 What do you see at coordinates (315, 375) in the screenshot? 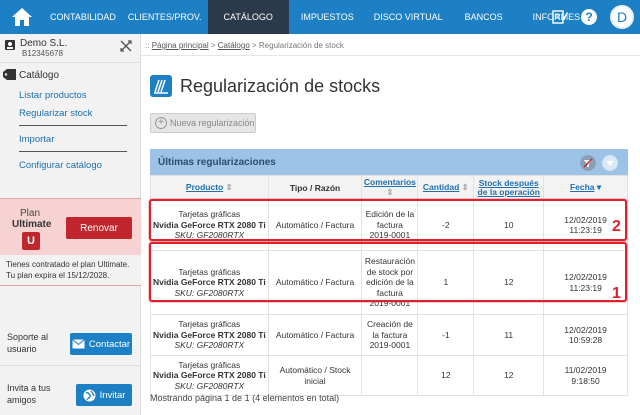
I see `cell-type: Automático / Stock inicial` at bounding box center [315, 375].